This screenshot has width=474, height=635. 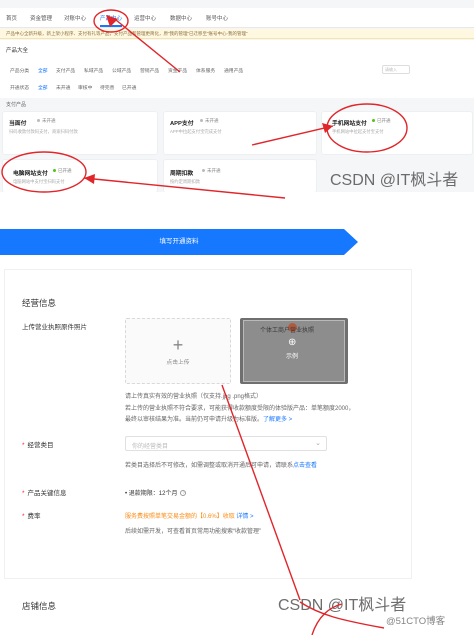 What do you see at coordinates (327, 619) in the screenshot?
I see `curve-bottom-left` at bounding box center [327, 619].